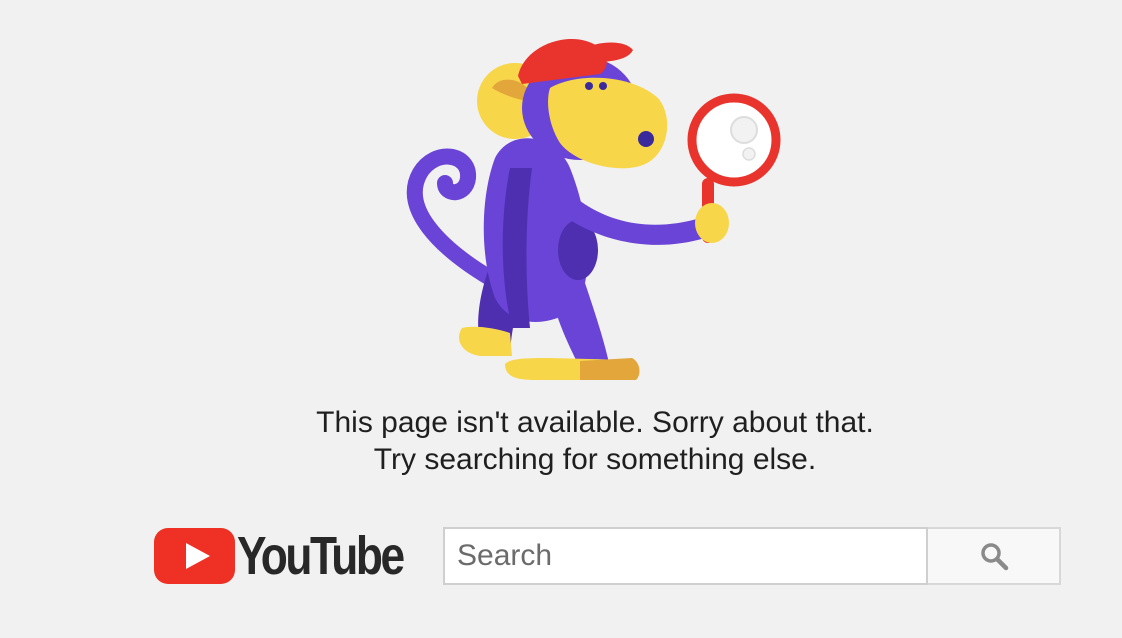 The height and width of the screenshot is (638, 1122). What do you see at coordinates (194, 556) in the screenshot?
I see `youtube-play-icon` at bounding box center [194, 556].